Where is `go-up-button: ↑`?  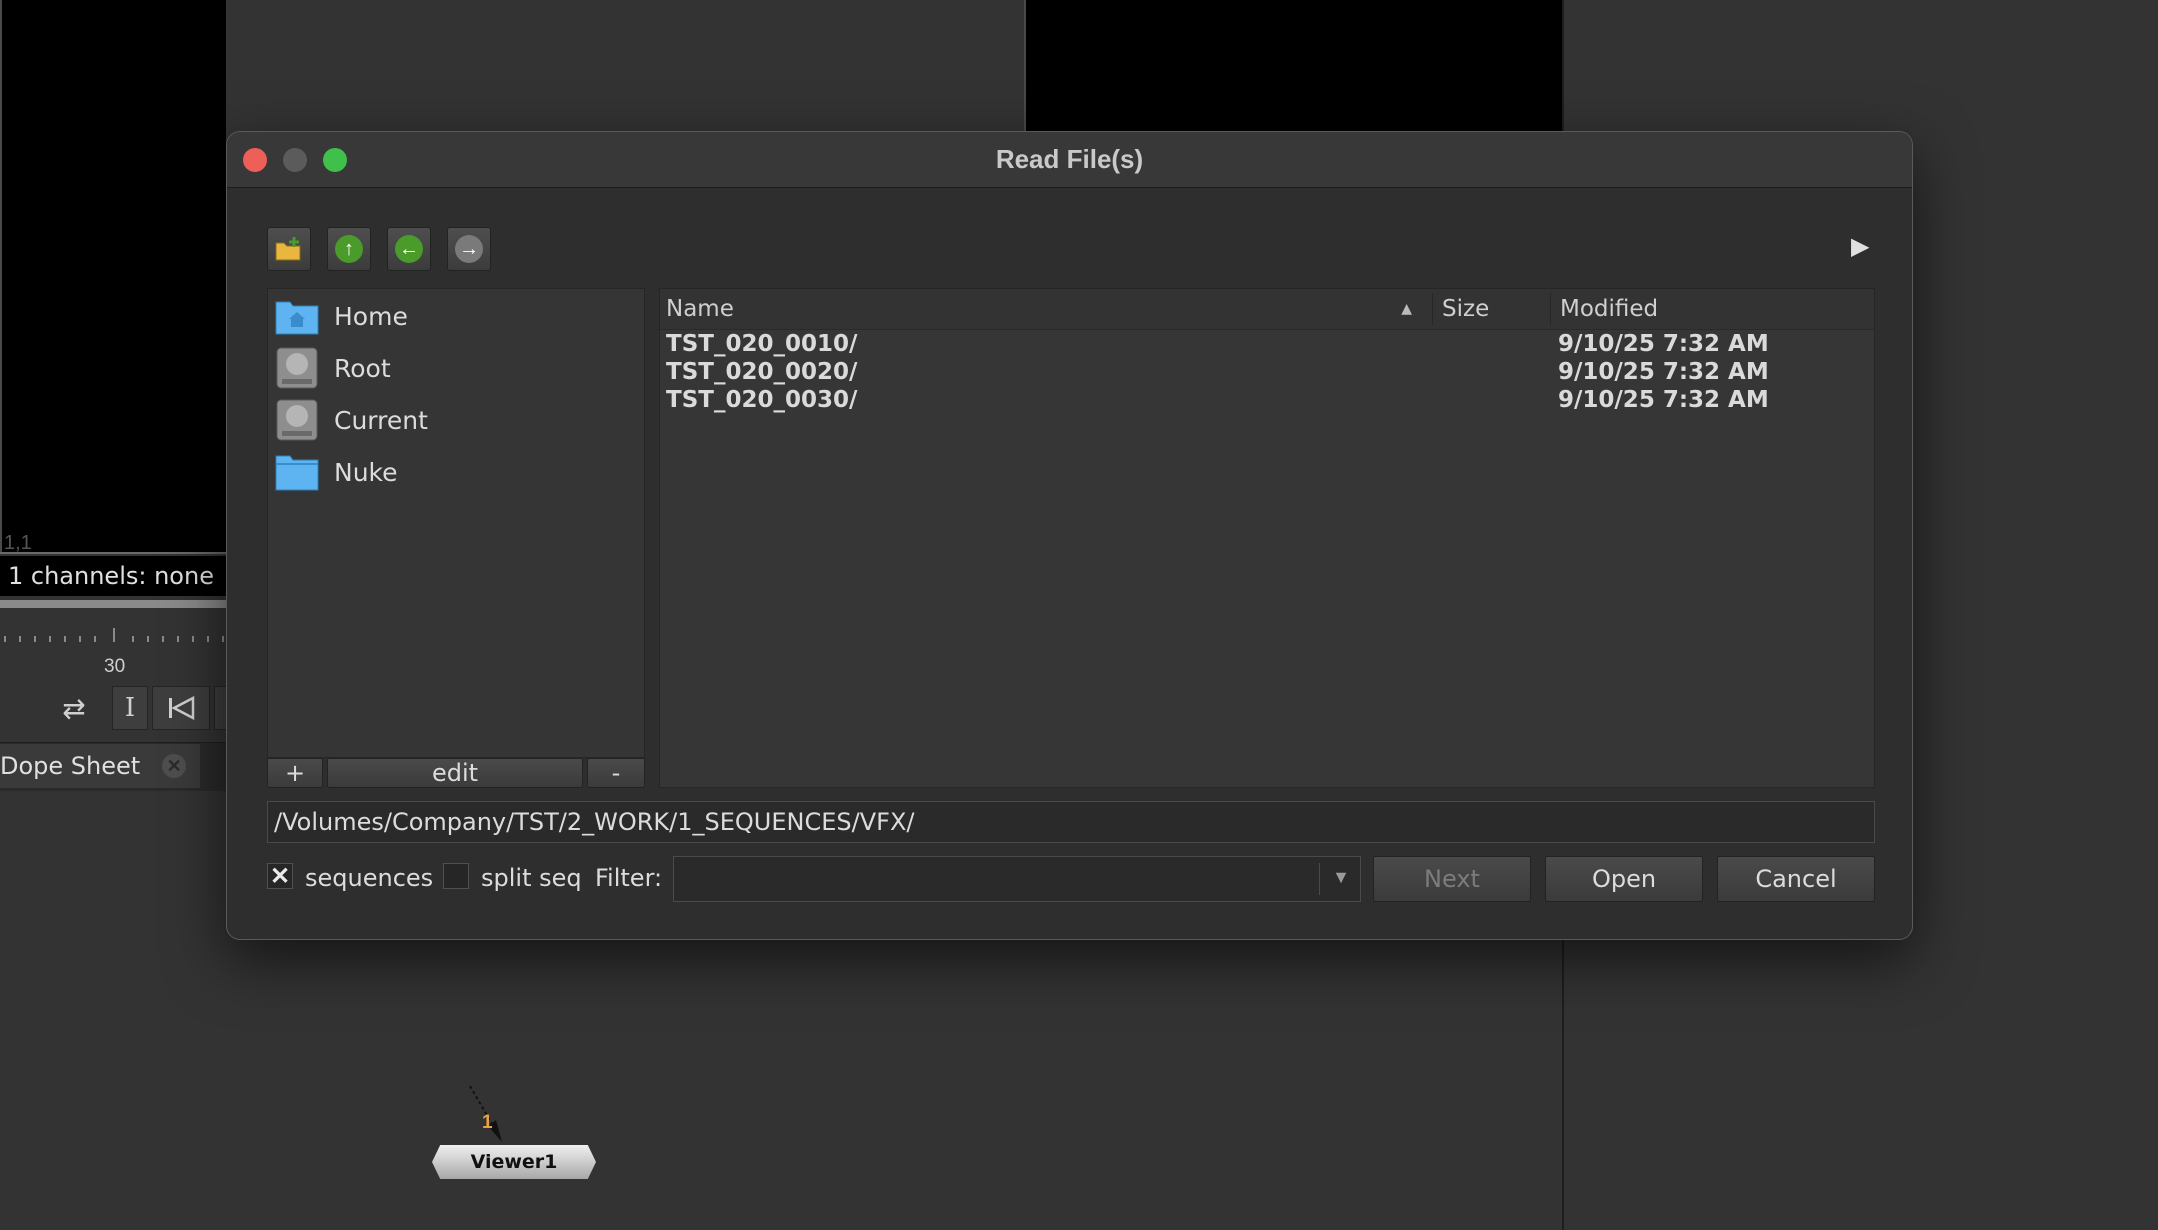 go-up-button: ↑ is located at coordinates (349, 249).